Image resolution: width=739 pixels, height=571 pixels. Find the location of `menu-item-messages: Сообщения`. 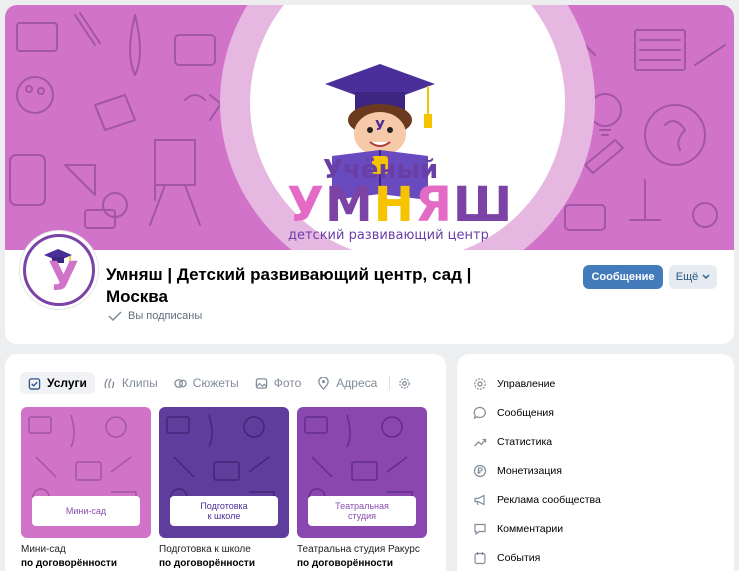

menu-item-messages: Сообщения is located at coordinates (537, 412).